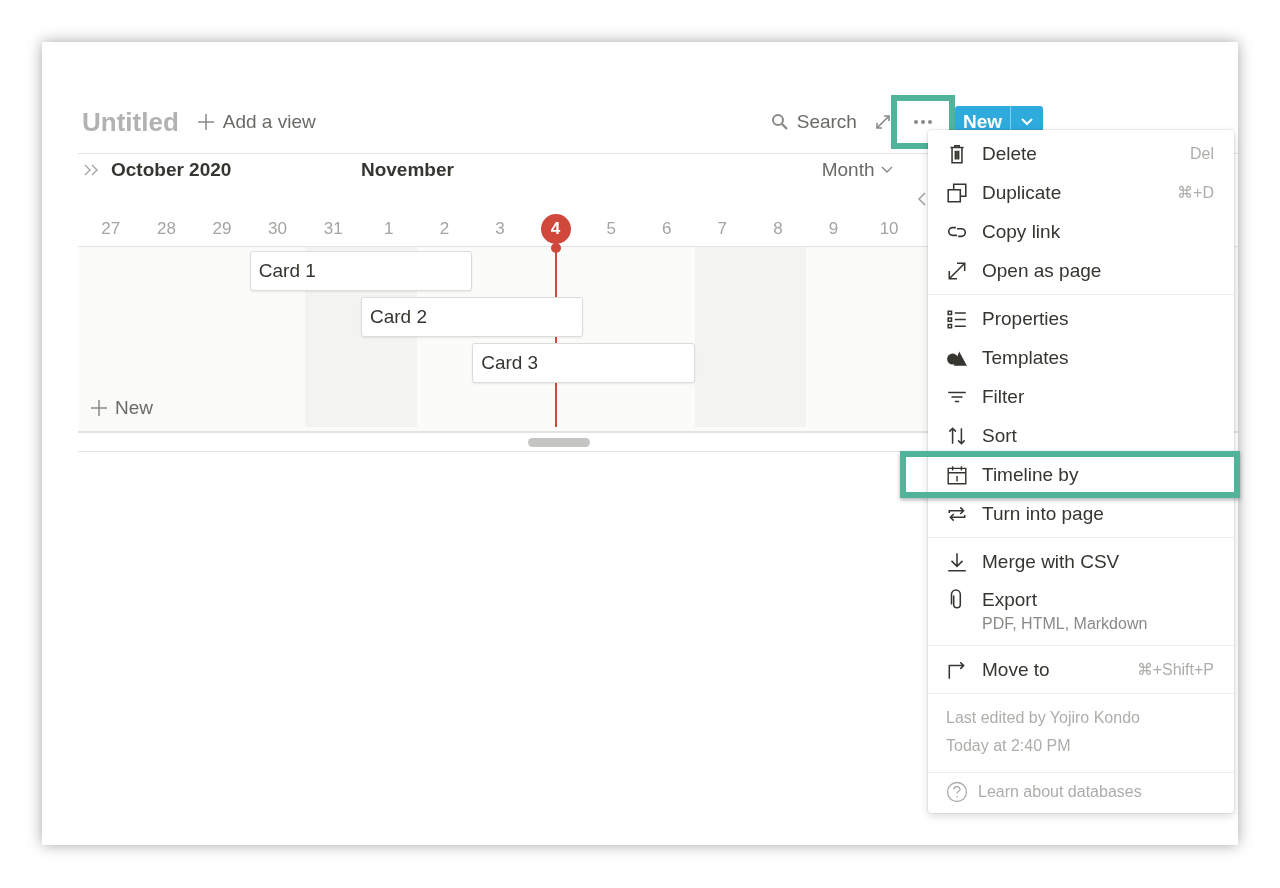 This screenshot has width=1280, height=888. I want to click on day-label: 2, so click(444, 229).